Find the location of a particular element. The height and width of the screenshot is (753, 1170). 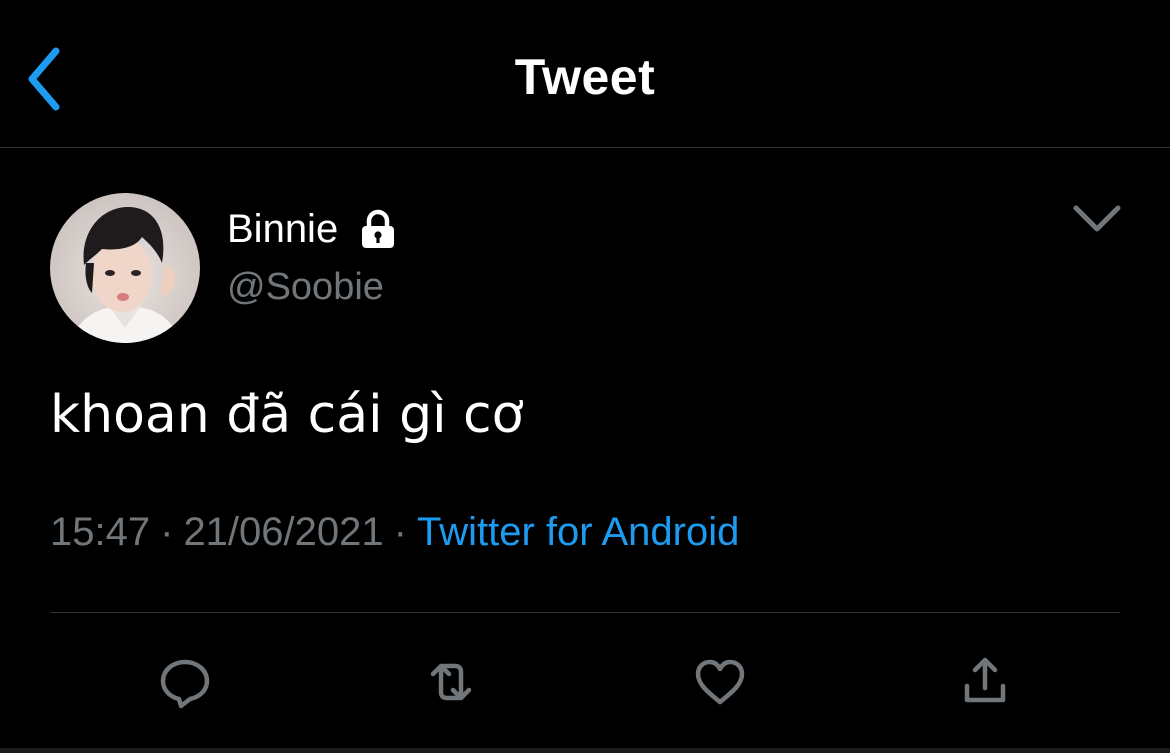

author-name-row: Binnie is located at coordinates (312, 229).